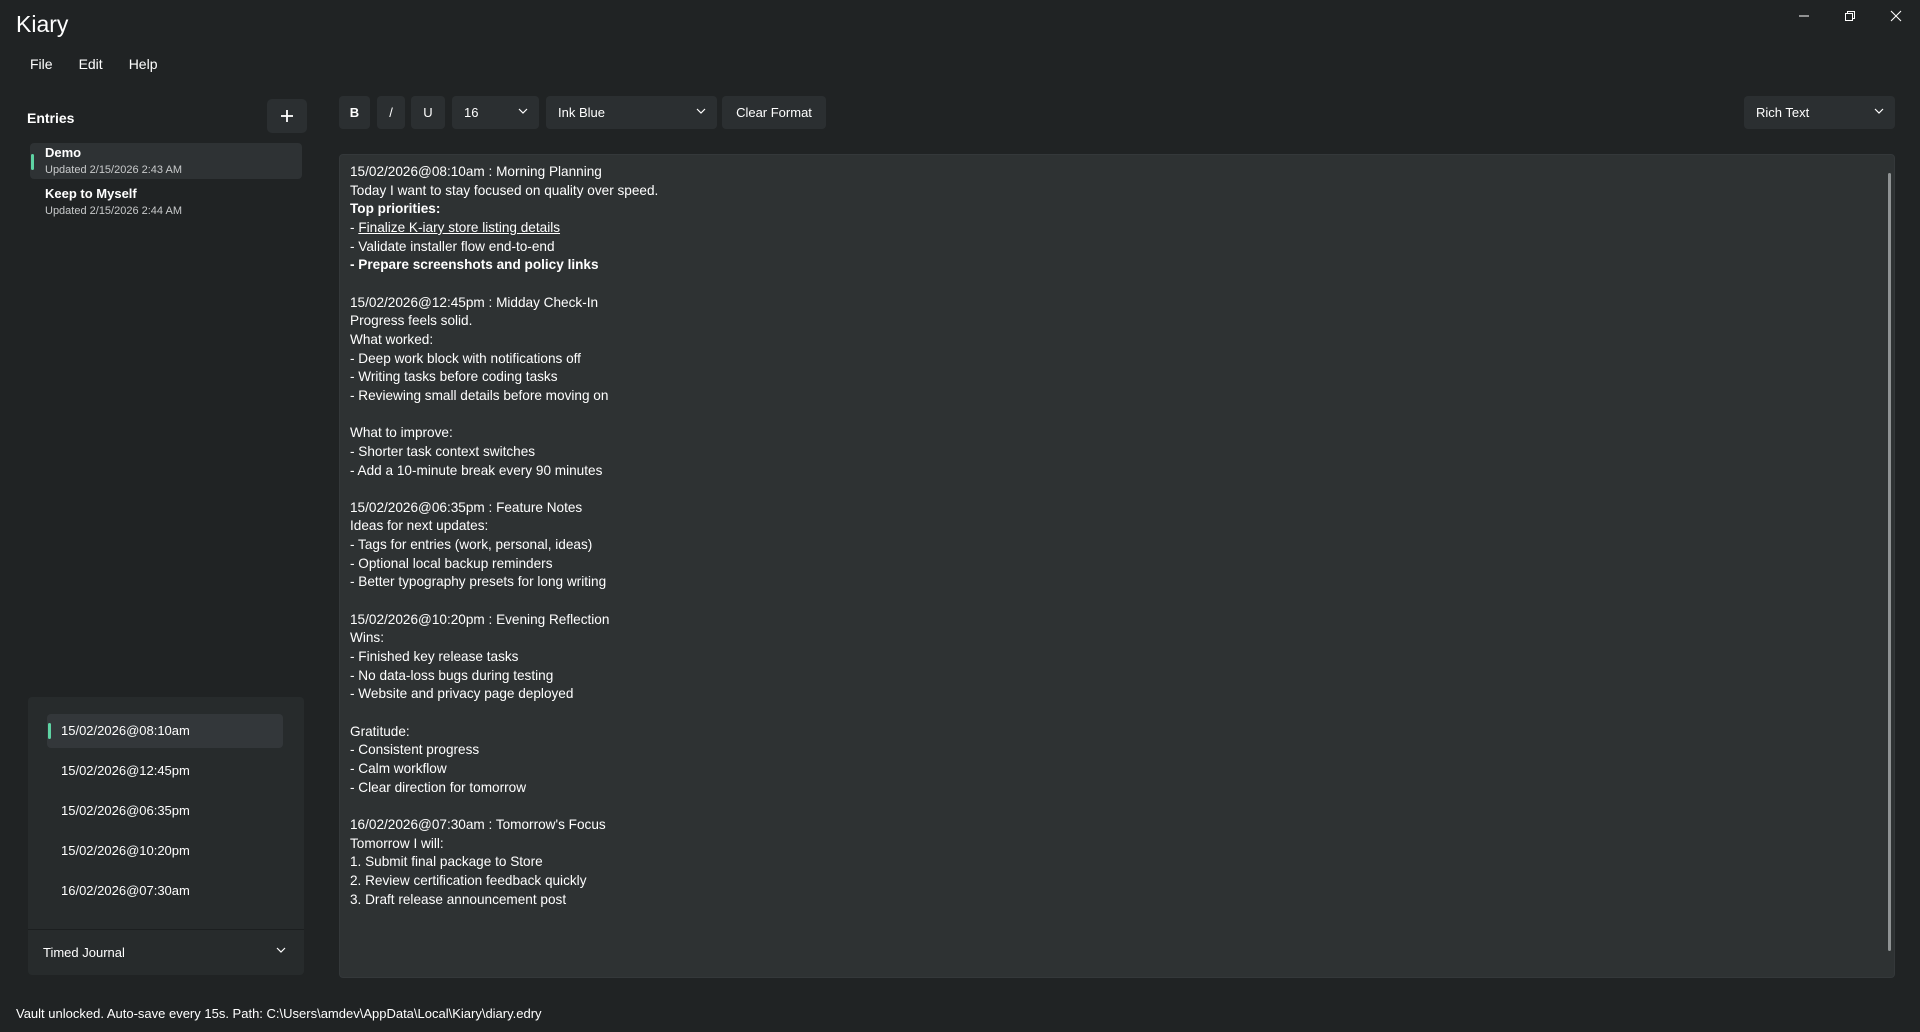 This screenshot has height=1032, width=1920. Describe the element at coordinates (40, 65) in the screenshot. I see `menu-file: File` at that location.